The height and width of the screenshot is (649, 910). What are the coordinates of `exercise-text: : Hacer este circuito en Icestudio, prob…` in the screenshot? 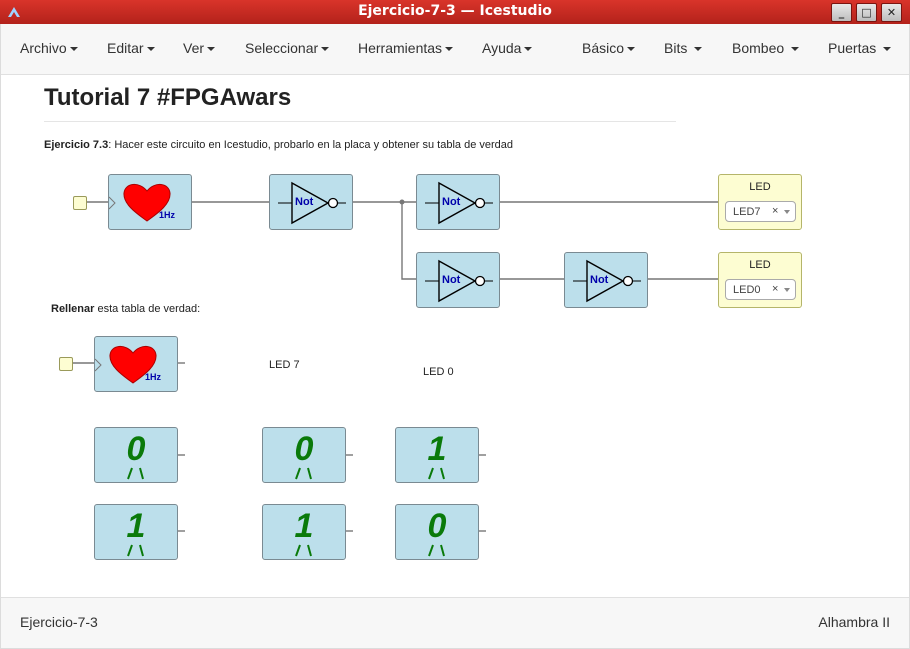 It's located at (311, 145).